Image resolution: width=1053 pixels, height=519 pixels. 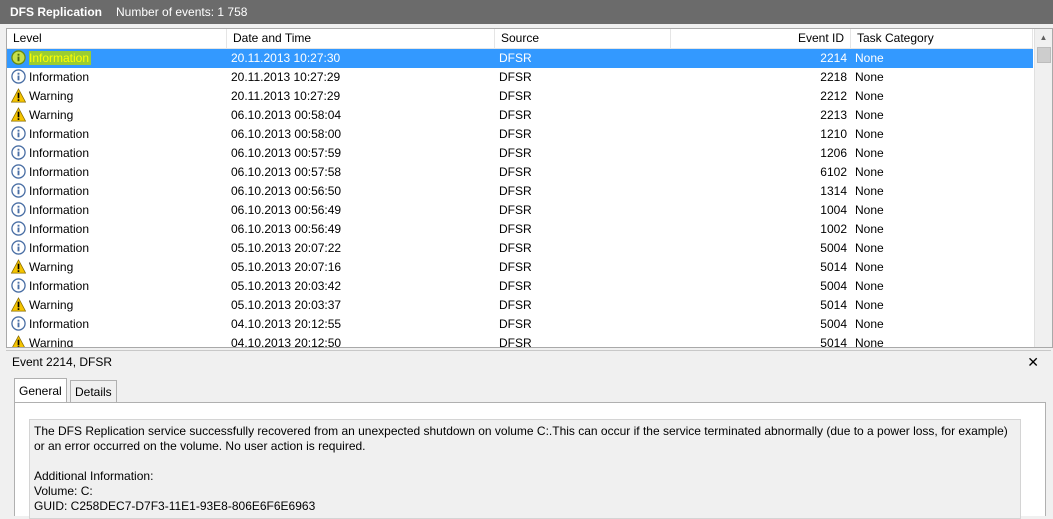 What do you see at coordinates (833, 58) in the screenshot?
I see `event-id-cell: 2214` at bounding box center [833, 58].